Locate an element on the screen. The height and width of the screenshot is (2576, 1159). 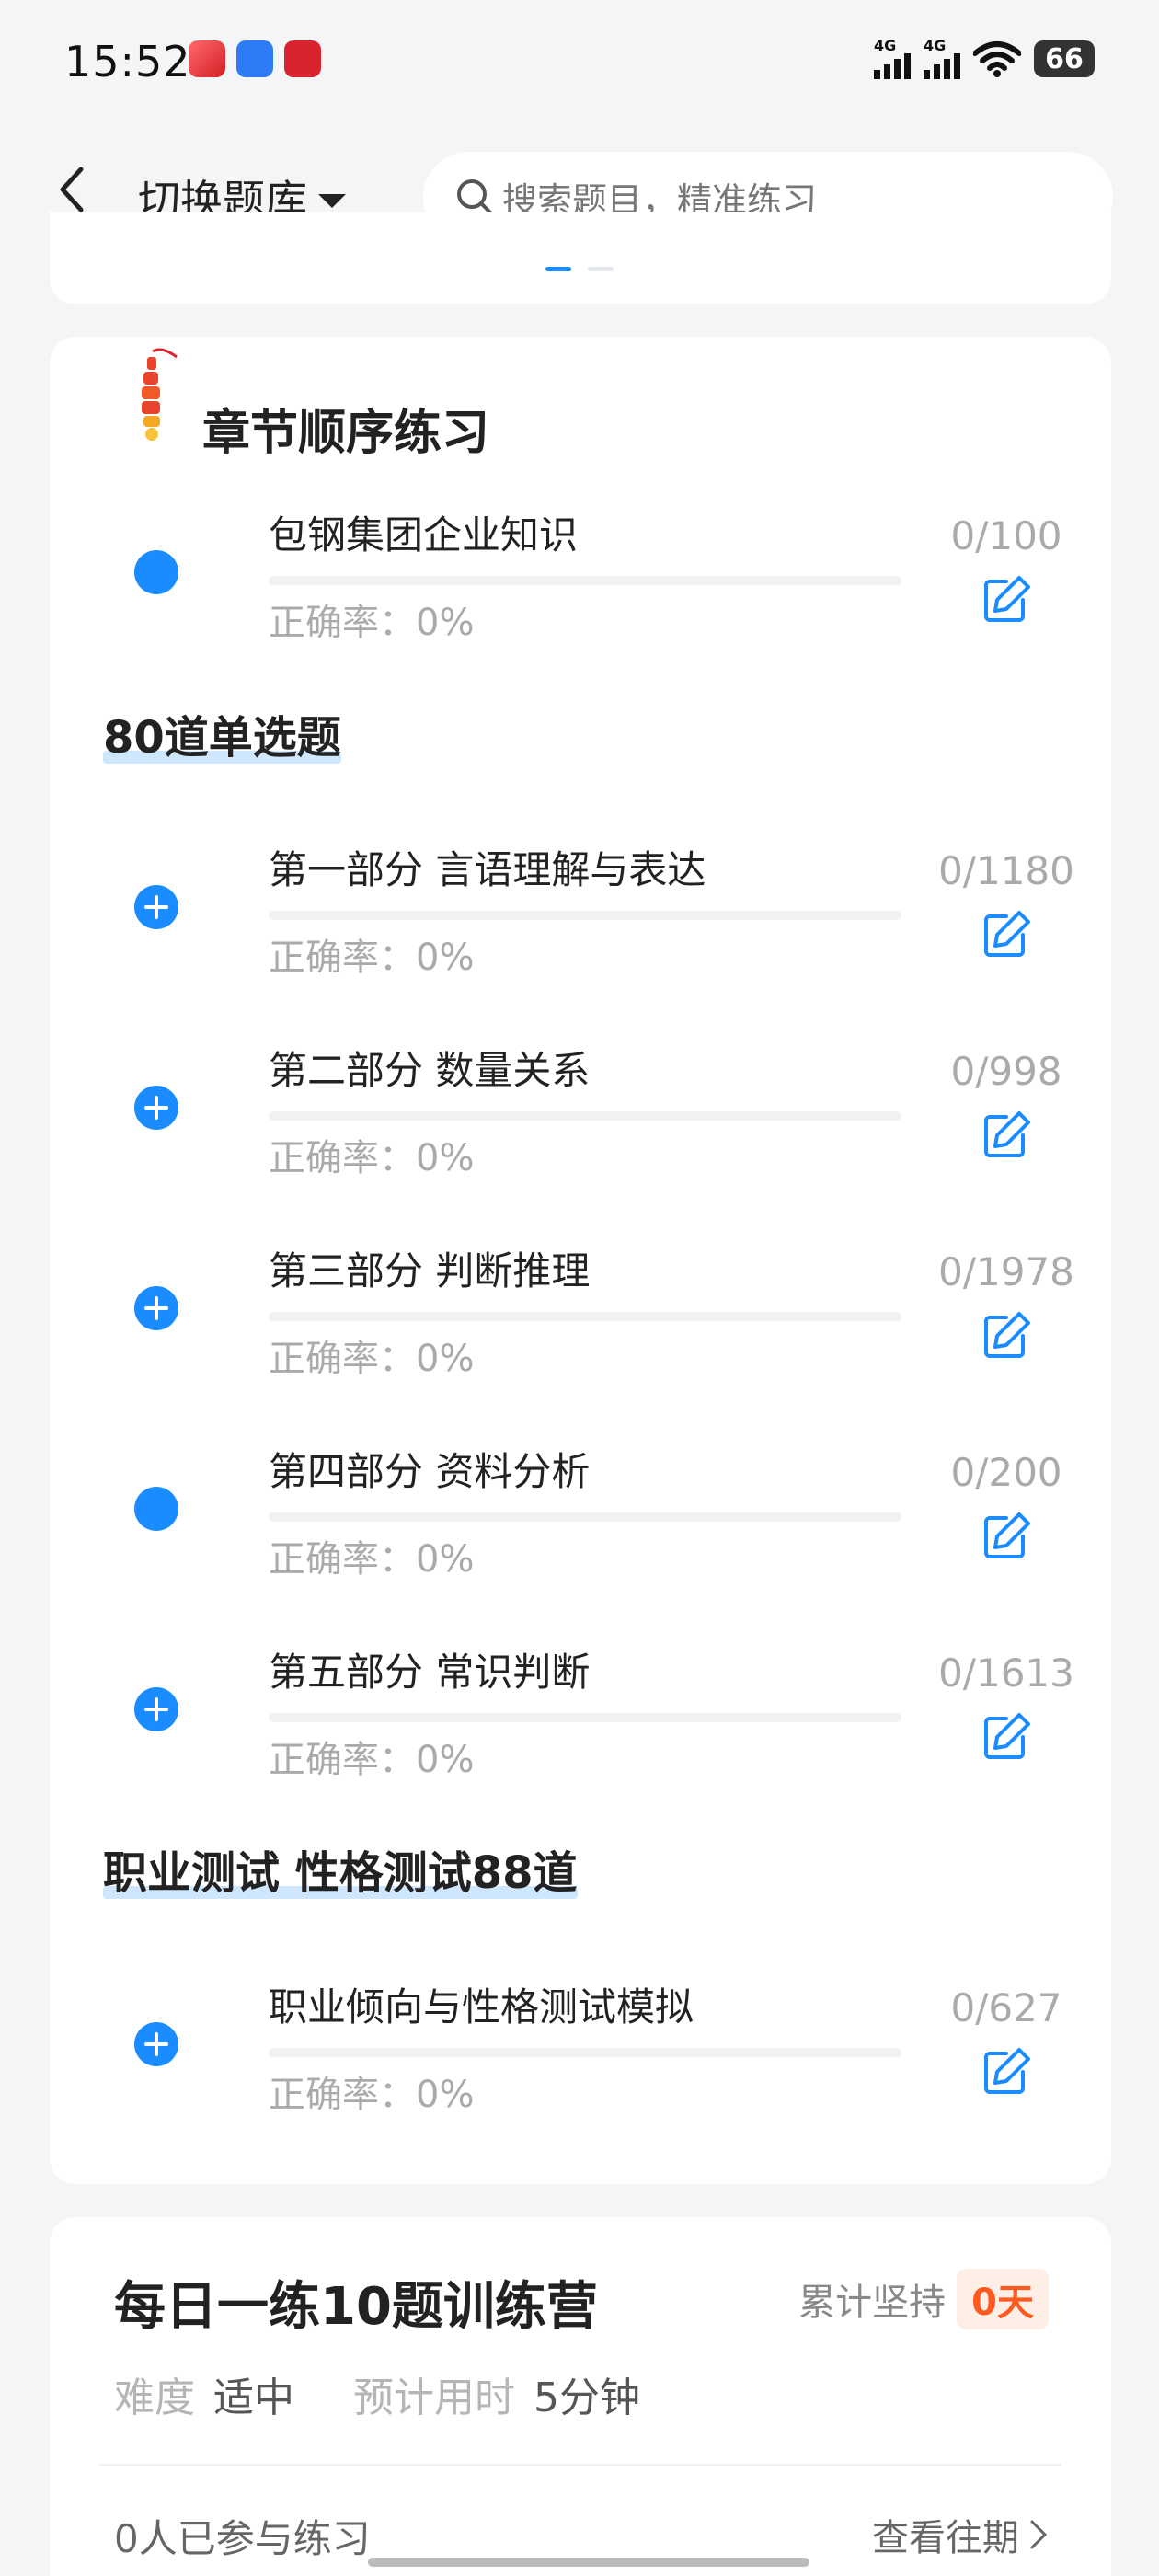
difficulty-label: 难度 is located at coordinates (154, 2398).